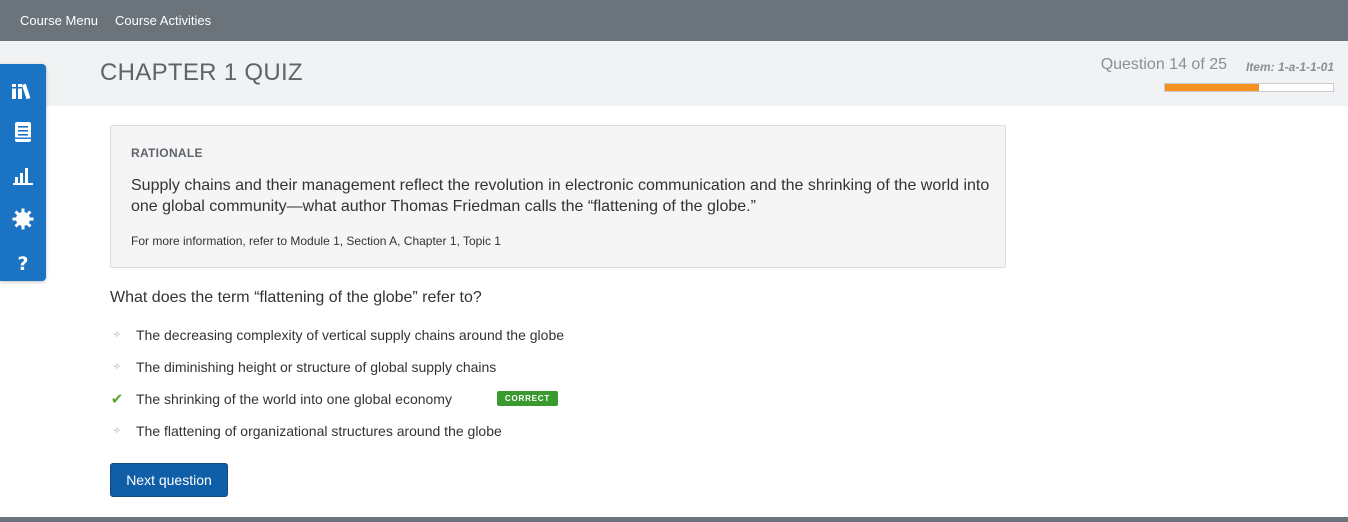 Image resolution: width=1348 pixels, height=522 pixels. Describe the element at coordinates (23, 219) in the screenshot. I see `gear-icon` at that location.